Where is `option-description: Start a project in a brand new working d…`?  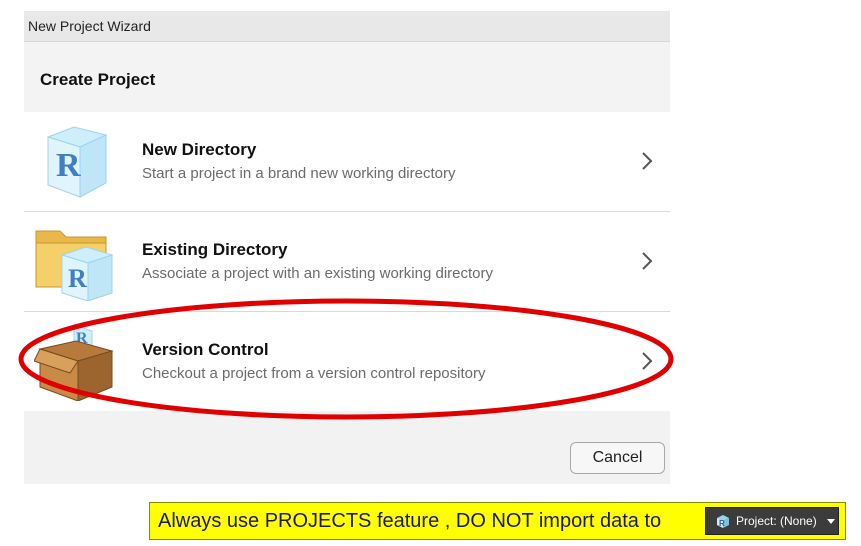
option-description: Start a project in a brand new working d… is located at coordinates (299, 173).